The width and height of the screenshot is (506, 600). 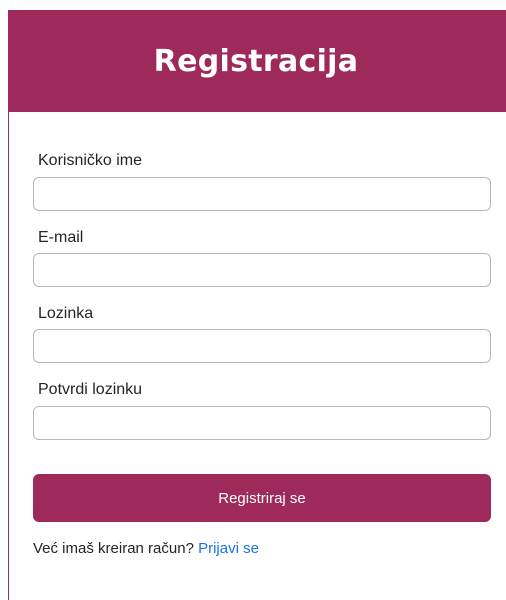 What do you see at coordinates (262, 498) in the screenshot?
I see `register-button: Registriraj se` at bounding box center [262, 498].